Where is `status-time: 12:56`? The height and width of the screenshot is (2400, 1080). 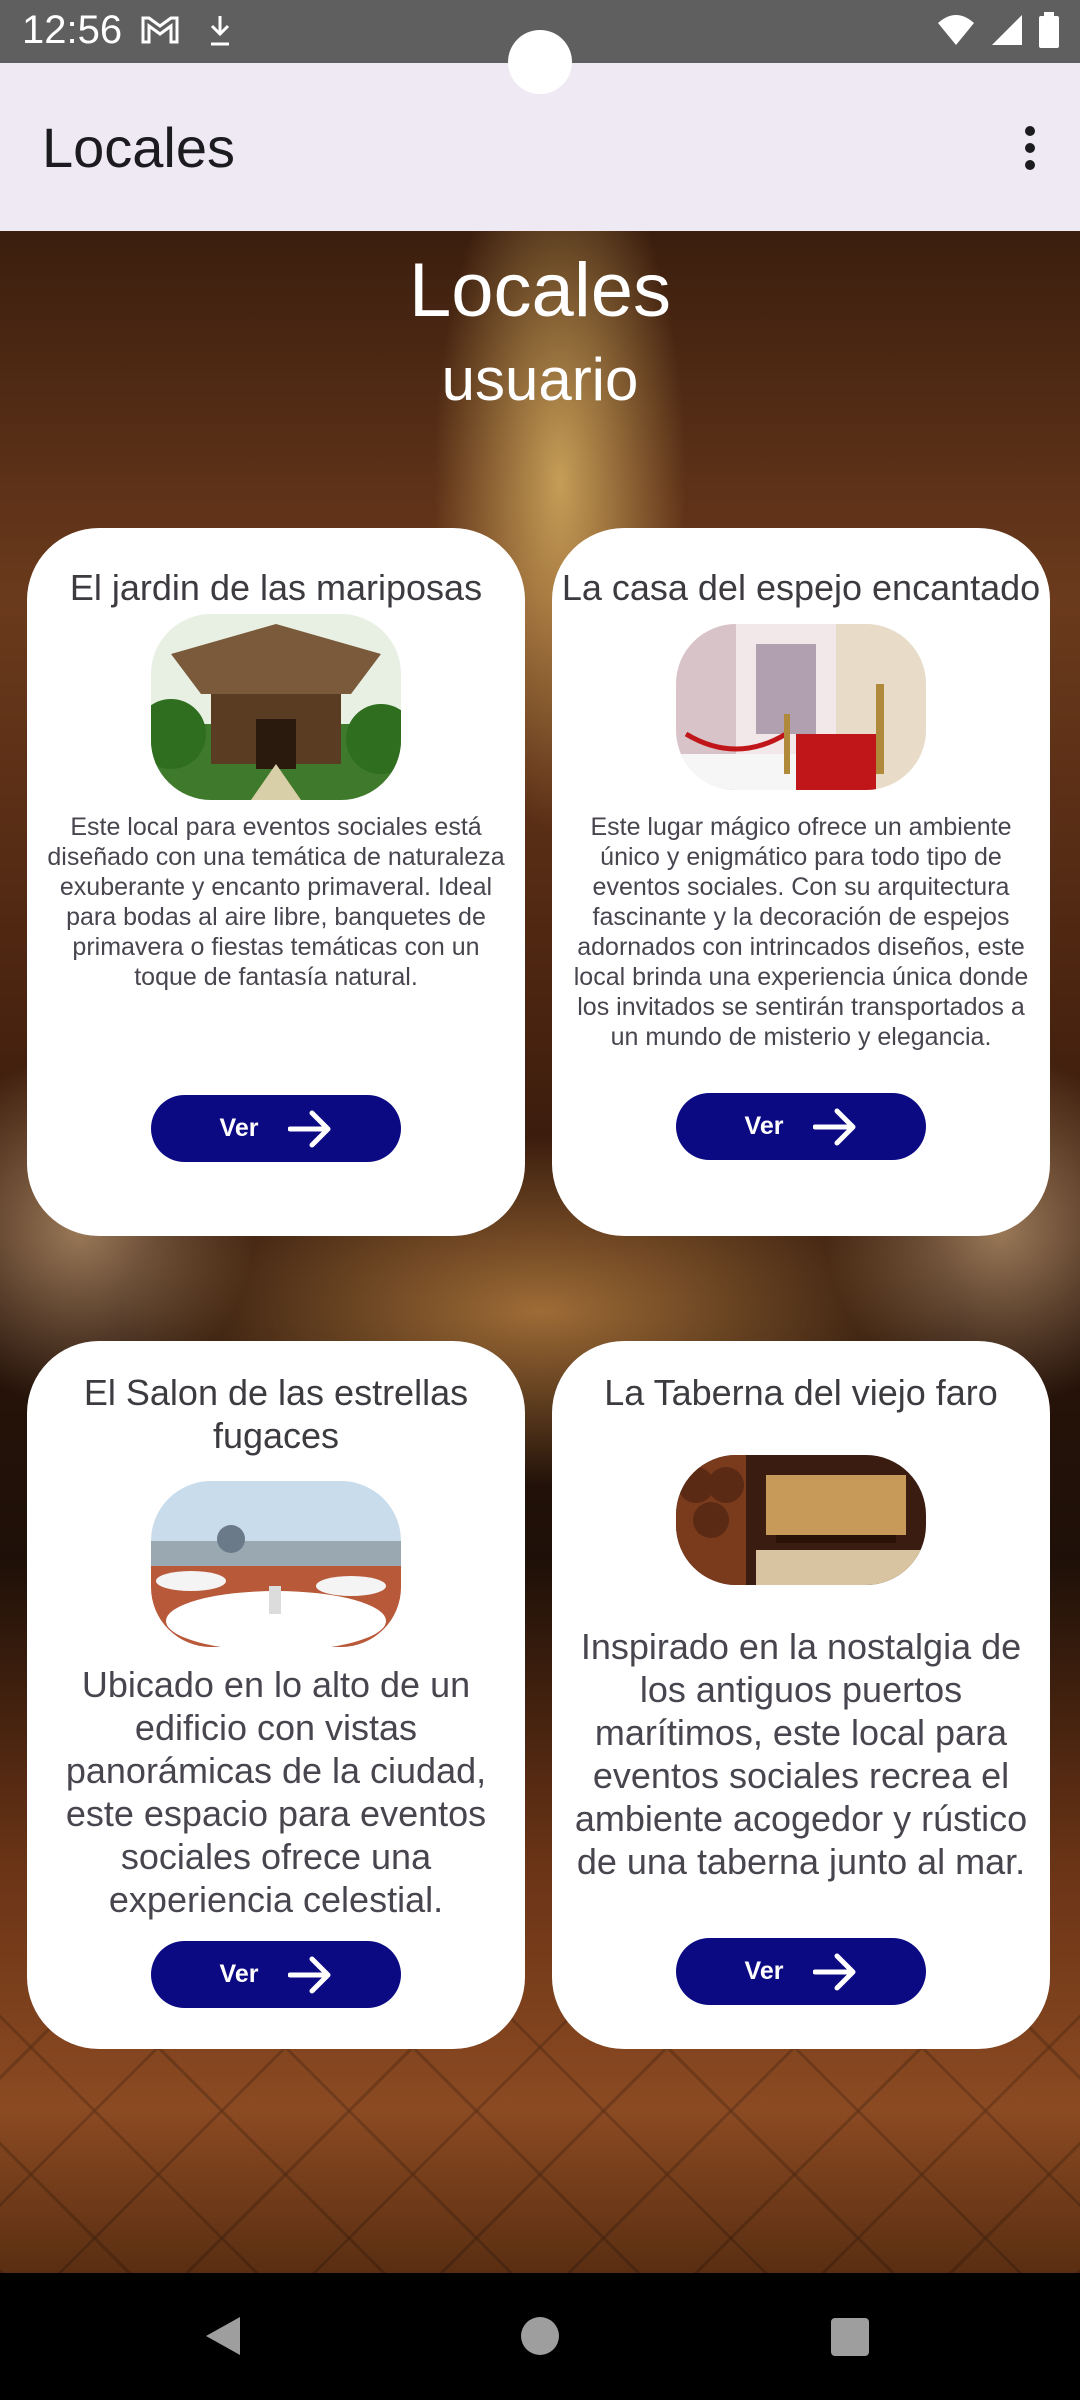
status-time: 12:56 is located at coordinates (72, 30).